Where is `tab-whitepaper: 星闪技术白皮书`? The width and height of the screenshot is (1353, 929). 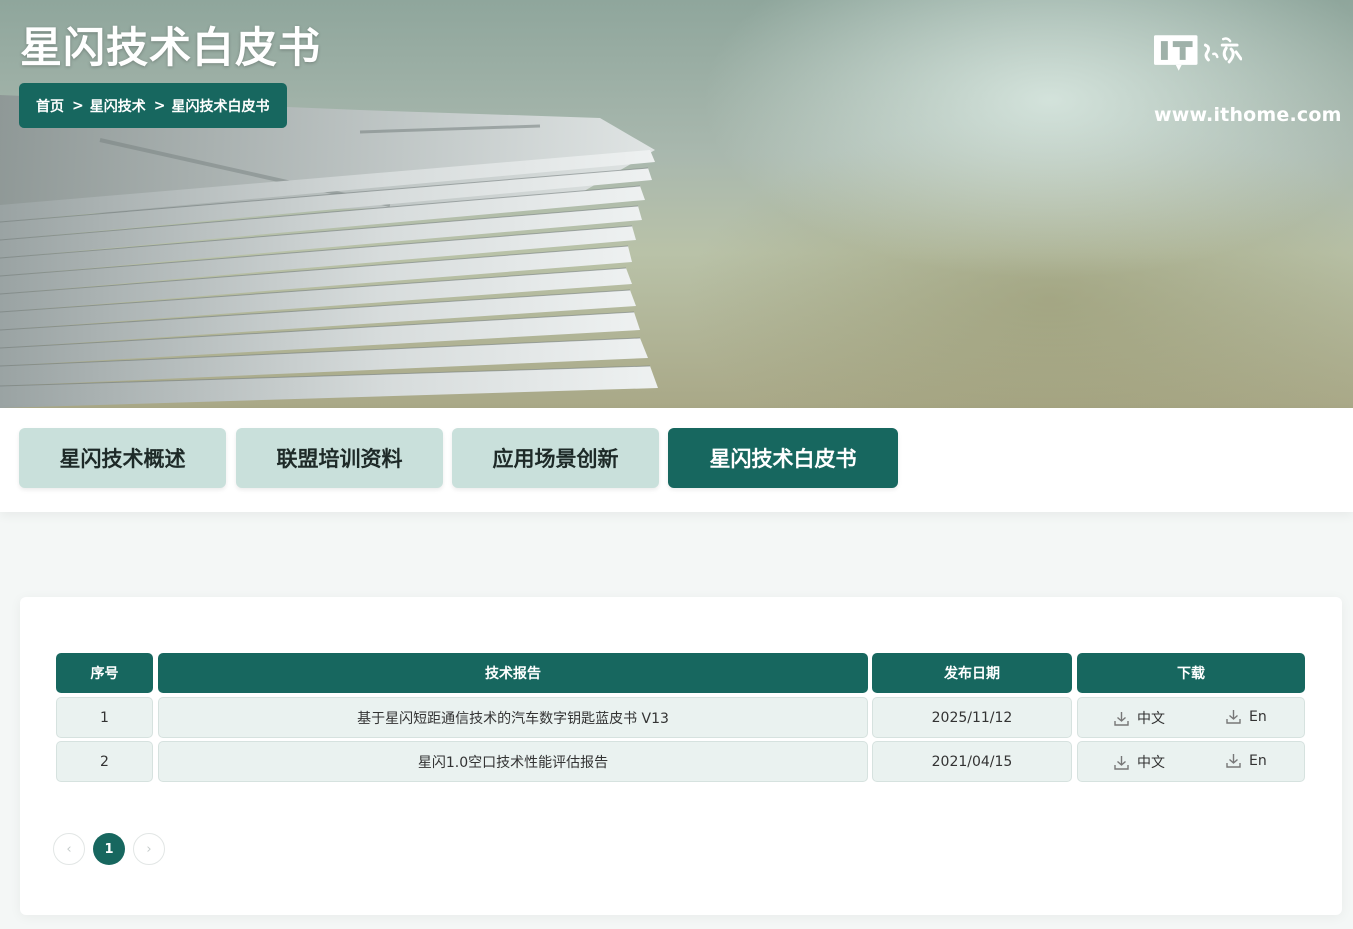 tab-whitepaper: 星闪技术白皮书 is located at coordinates (783, 458).